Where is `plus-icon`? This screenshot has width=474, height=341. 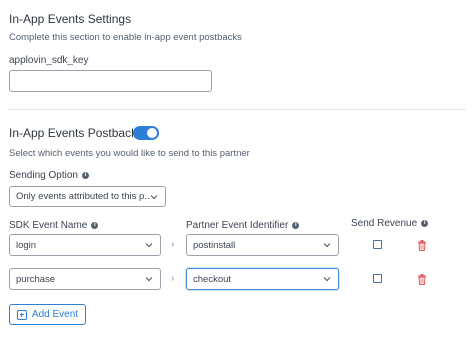
plus-icon is located at coordinates (21, 314).